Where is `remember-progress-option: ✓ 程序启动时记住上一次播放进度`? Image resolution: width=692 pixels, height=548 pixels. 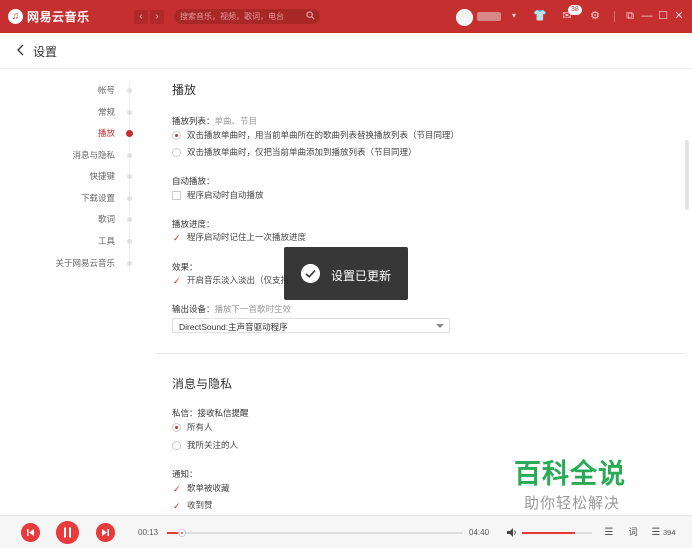
remember-progress-option: ✓ 程序启动时记住上一次播放进度 is located at coordinates (239, 237).